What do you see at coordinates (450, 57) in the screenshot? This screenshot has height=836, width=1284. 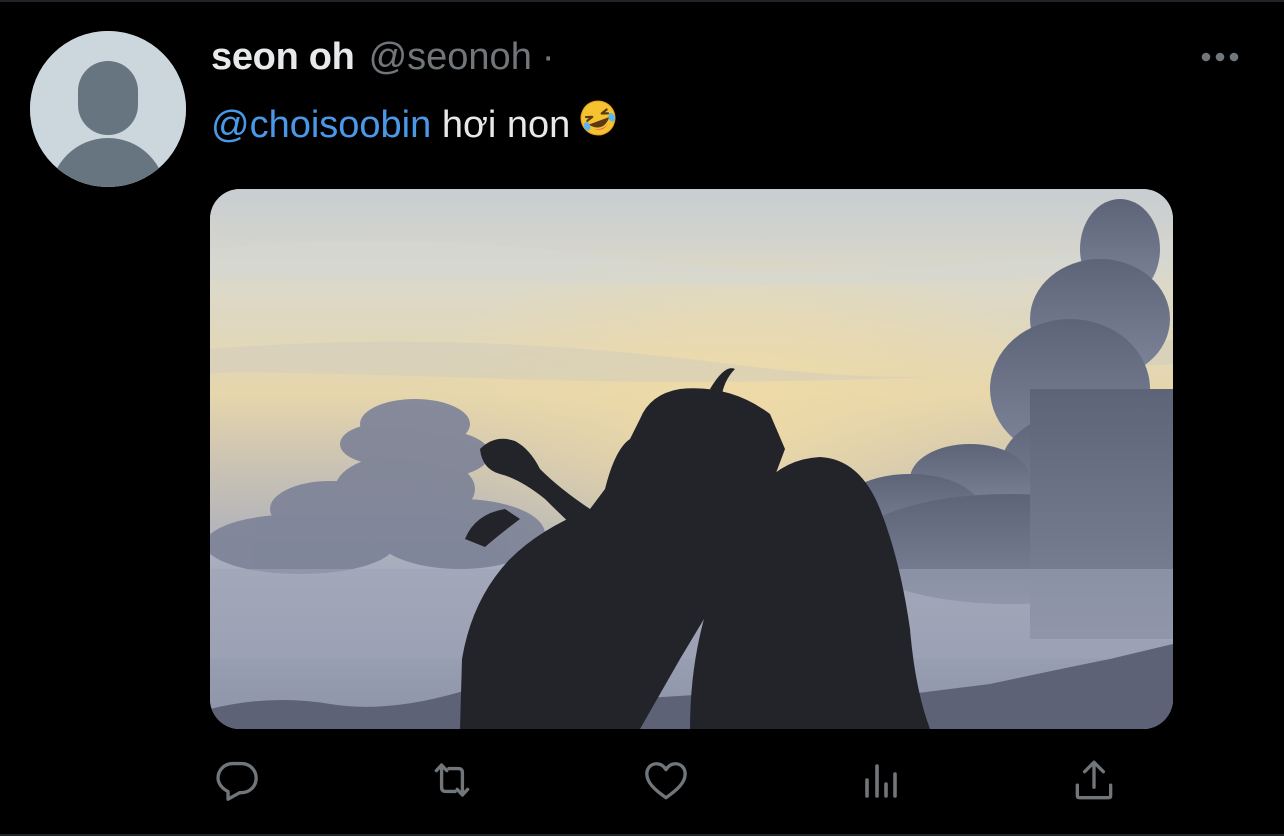 I see `user-handle: @seonoh` at bounding box center [450, 57].